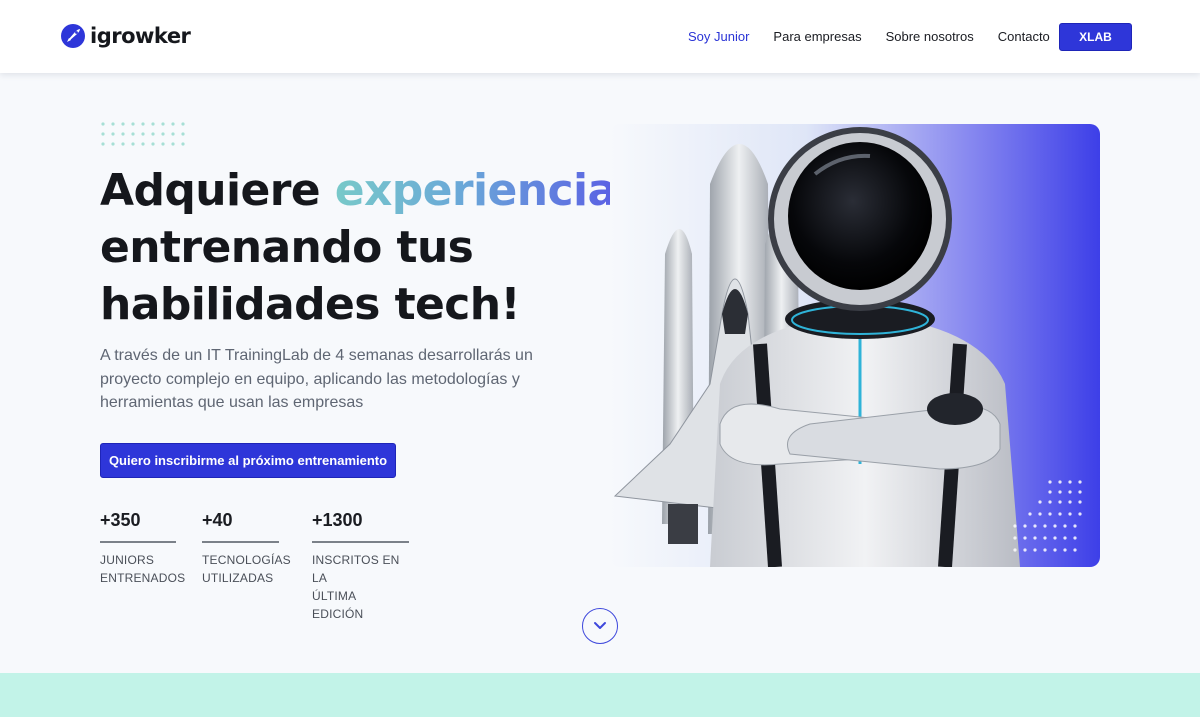 This screenshot has height=717, width=1200. I want to click on hero-title-part1: Adquiere, so click(217, 190).